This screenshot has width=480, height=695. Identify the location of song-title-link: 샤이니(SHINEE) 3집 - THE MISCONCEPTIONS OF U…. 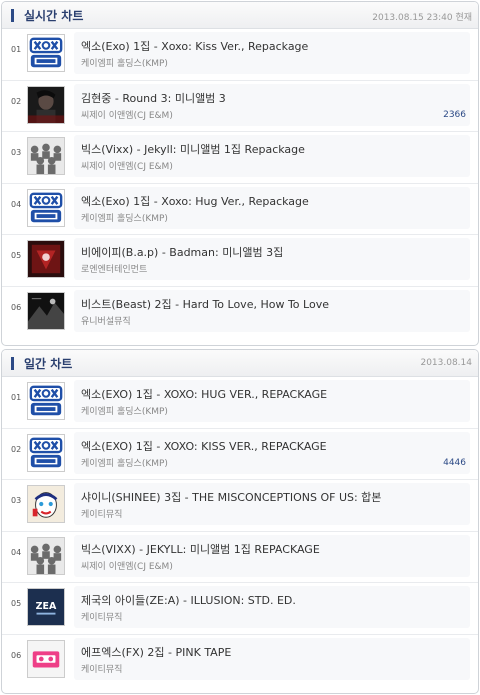
(231, 497).